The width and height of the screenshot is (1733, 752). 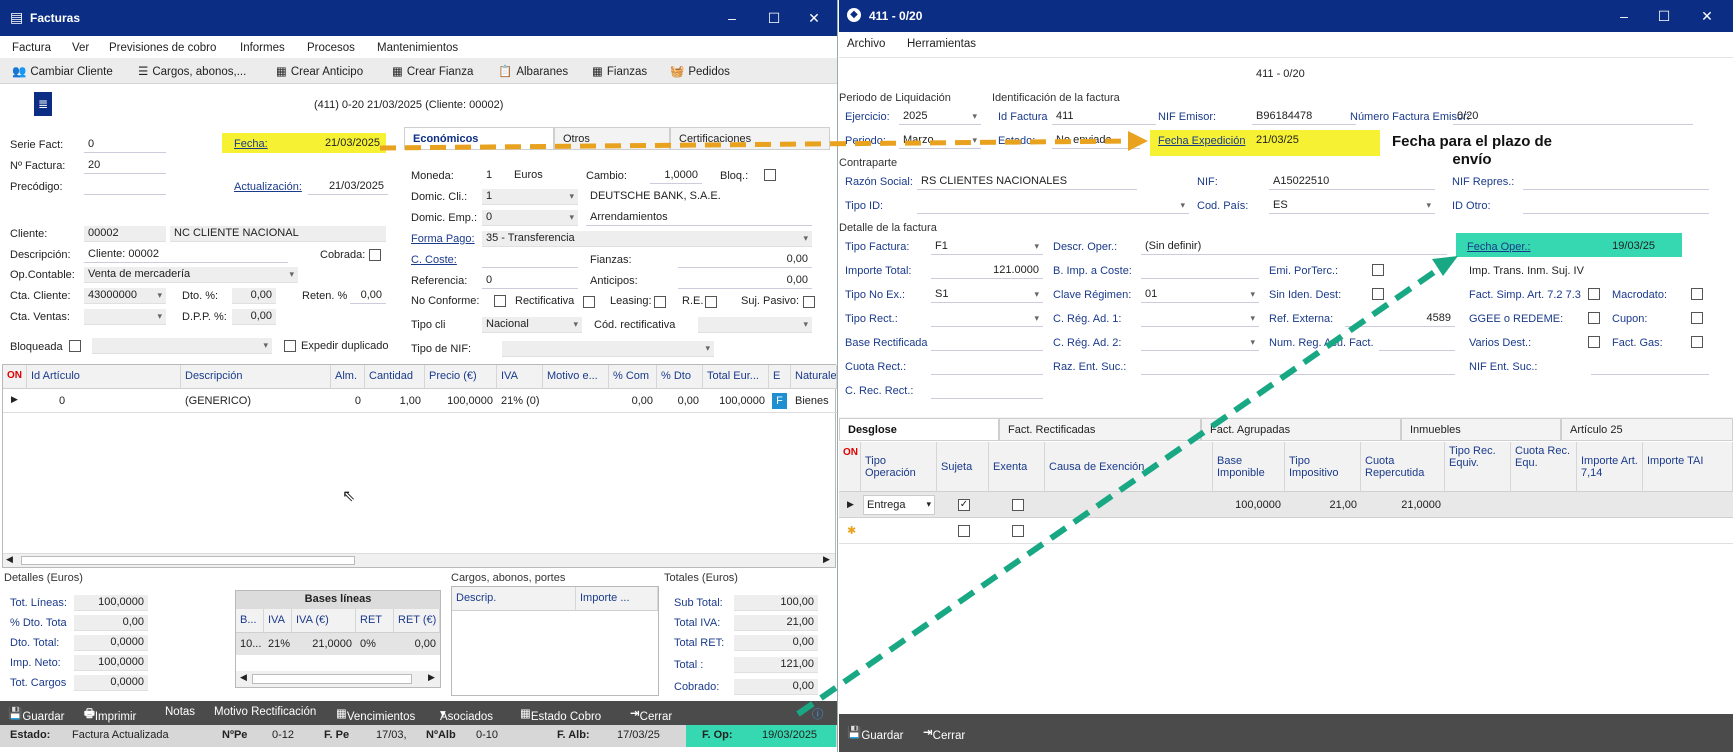 I want to click on coste-field, so click(x=530, y=260).